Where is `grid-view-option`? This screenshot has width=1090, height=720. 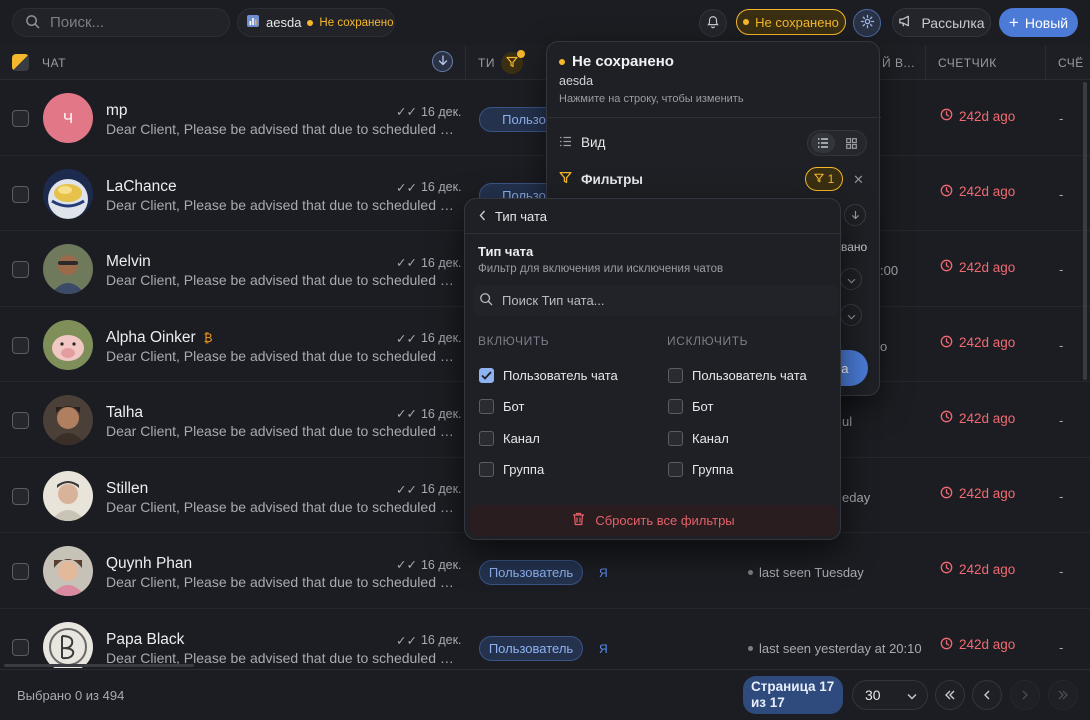
grid-view-option is located at coordinates (852, 143).